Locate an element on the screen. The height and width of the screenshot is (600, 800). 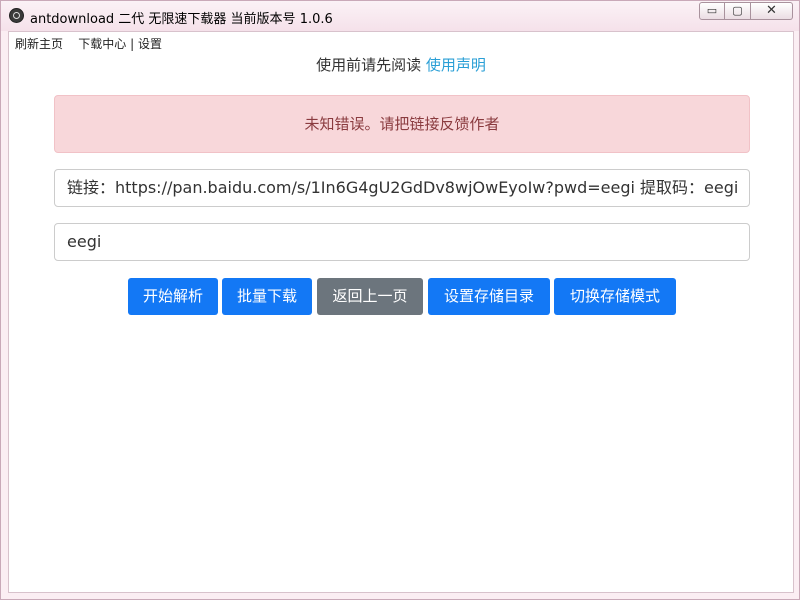
app-logo-icon is located at coordinates (16, 15).